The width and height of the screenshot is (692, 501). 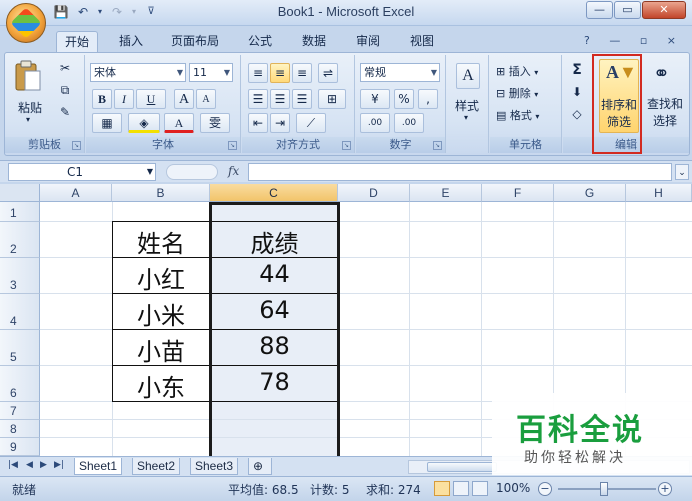 What do you see at coordinates (682, 172) in the screenshot?
I see `expand-formula-bar-icon: ⌄` at bounding box center [682, 172].